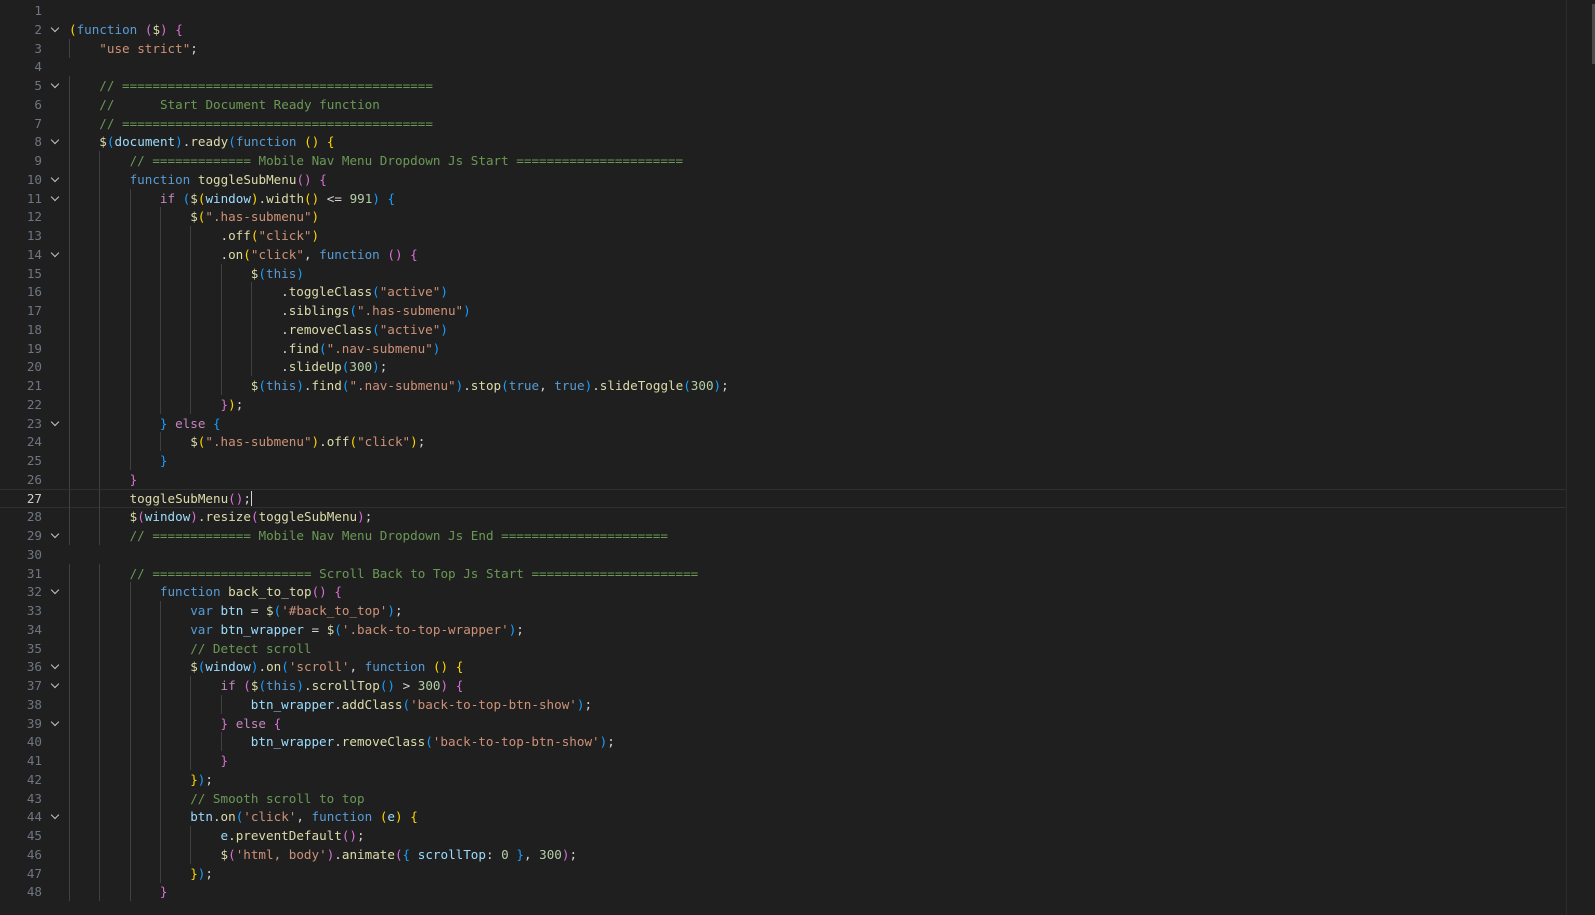  I want to click on code-line: 20 .slideUp(300);, so click(783, 367).